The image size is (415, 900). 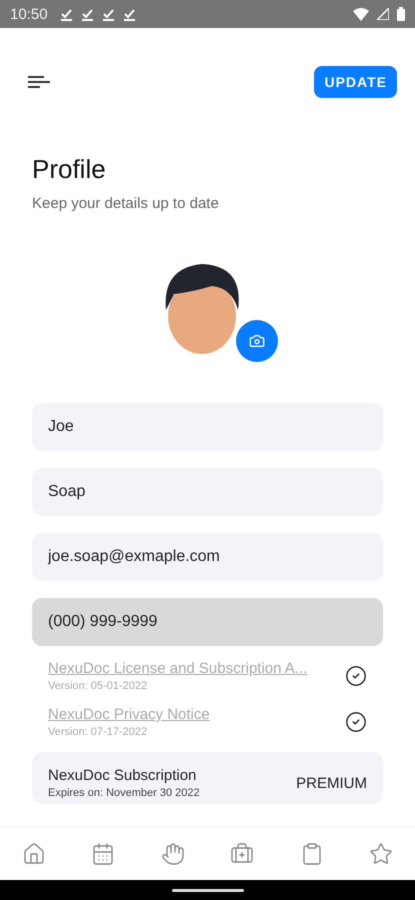 What do you see at coordinates (207, 427) in the screenshot?
I see `input-field: Joe` at bounding box center [207, 427].